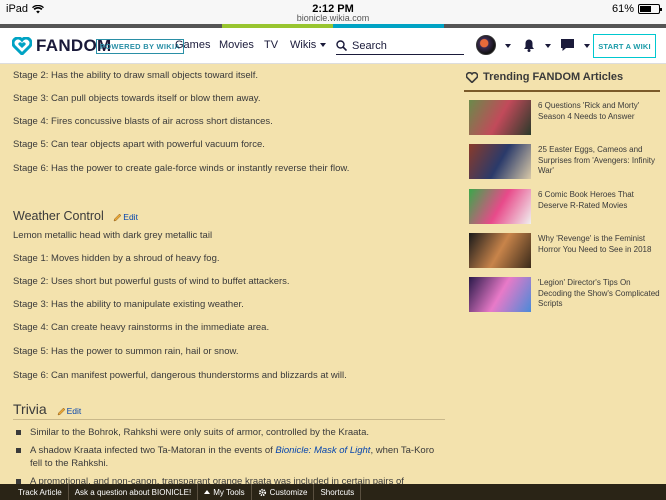 This screenshot has width=666, height=500. I want to click on messages-chevron-icon, so click(587, 46).